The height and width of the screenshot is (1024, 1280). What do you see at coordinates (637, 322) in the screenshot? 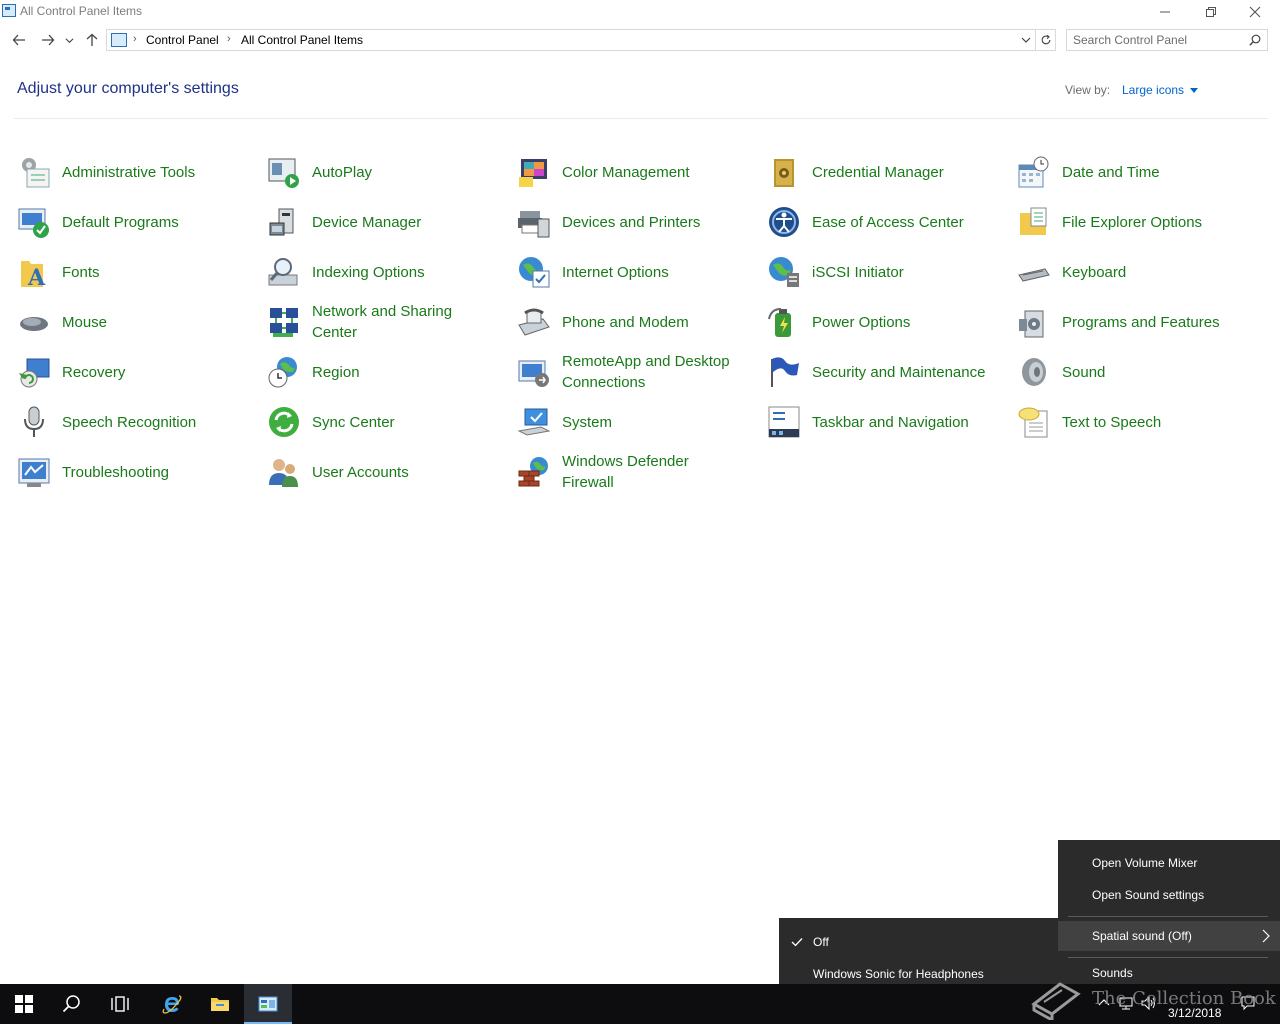
I see `item-phone-and-modem: Phone and Modem` at bounding box center [637, 322].